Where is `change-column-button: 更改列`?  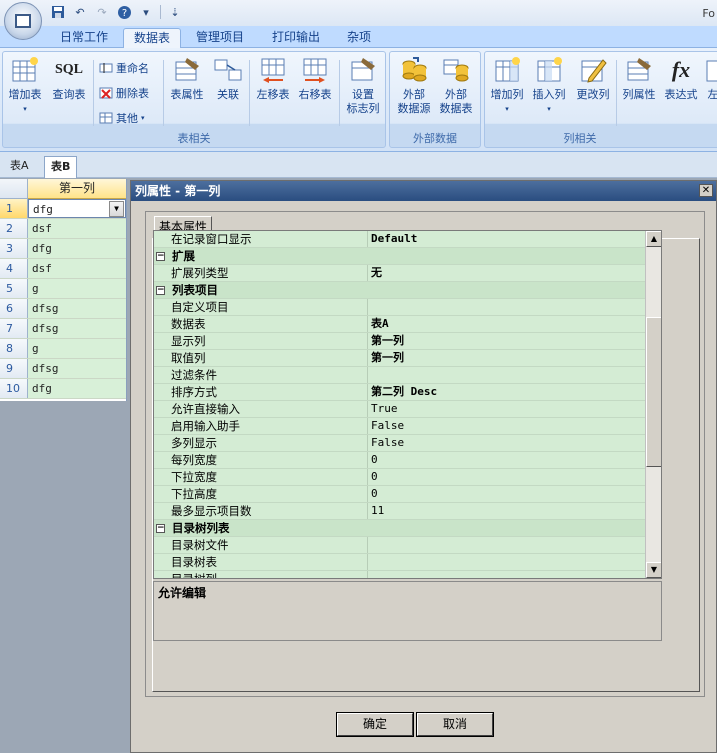
change-column-button: 更改列 is located at coordinates (593, 79).